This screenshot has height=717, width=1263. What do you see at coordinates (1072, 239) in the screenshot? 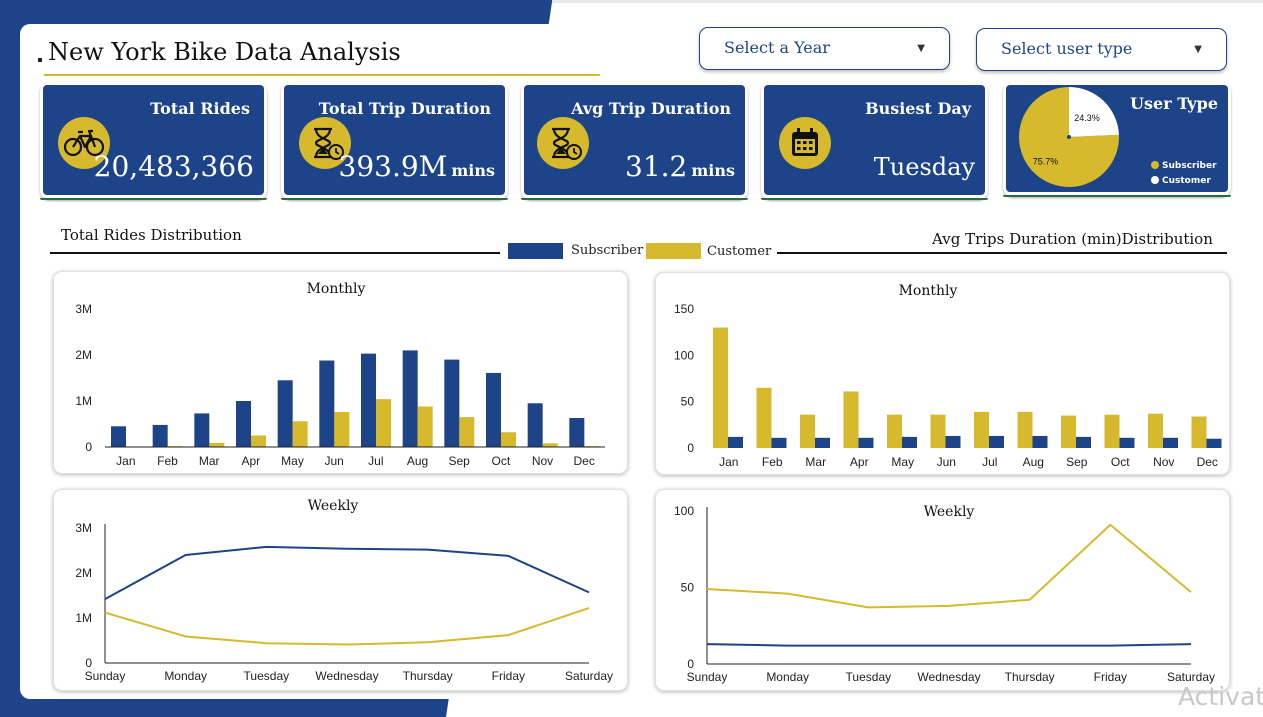
I see `duration-distribution-title: Avg Trips Duration (min)Distribution` at bounding box center [1072, 239].